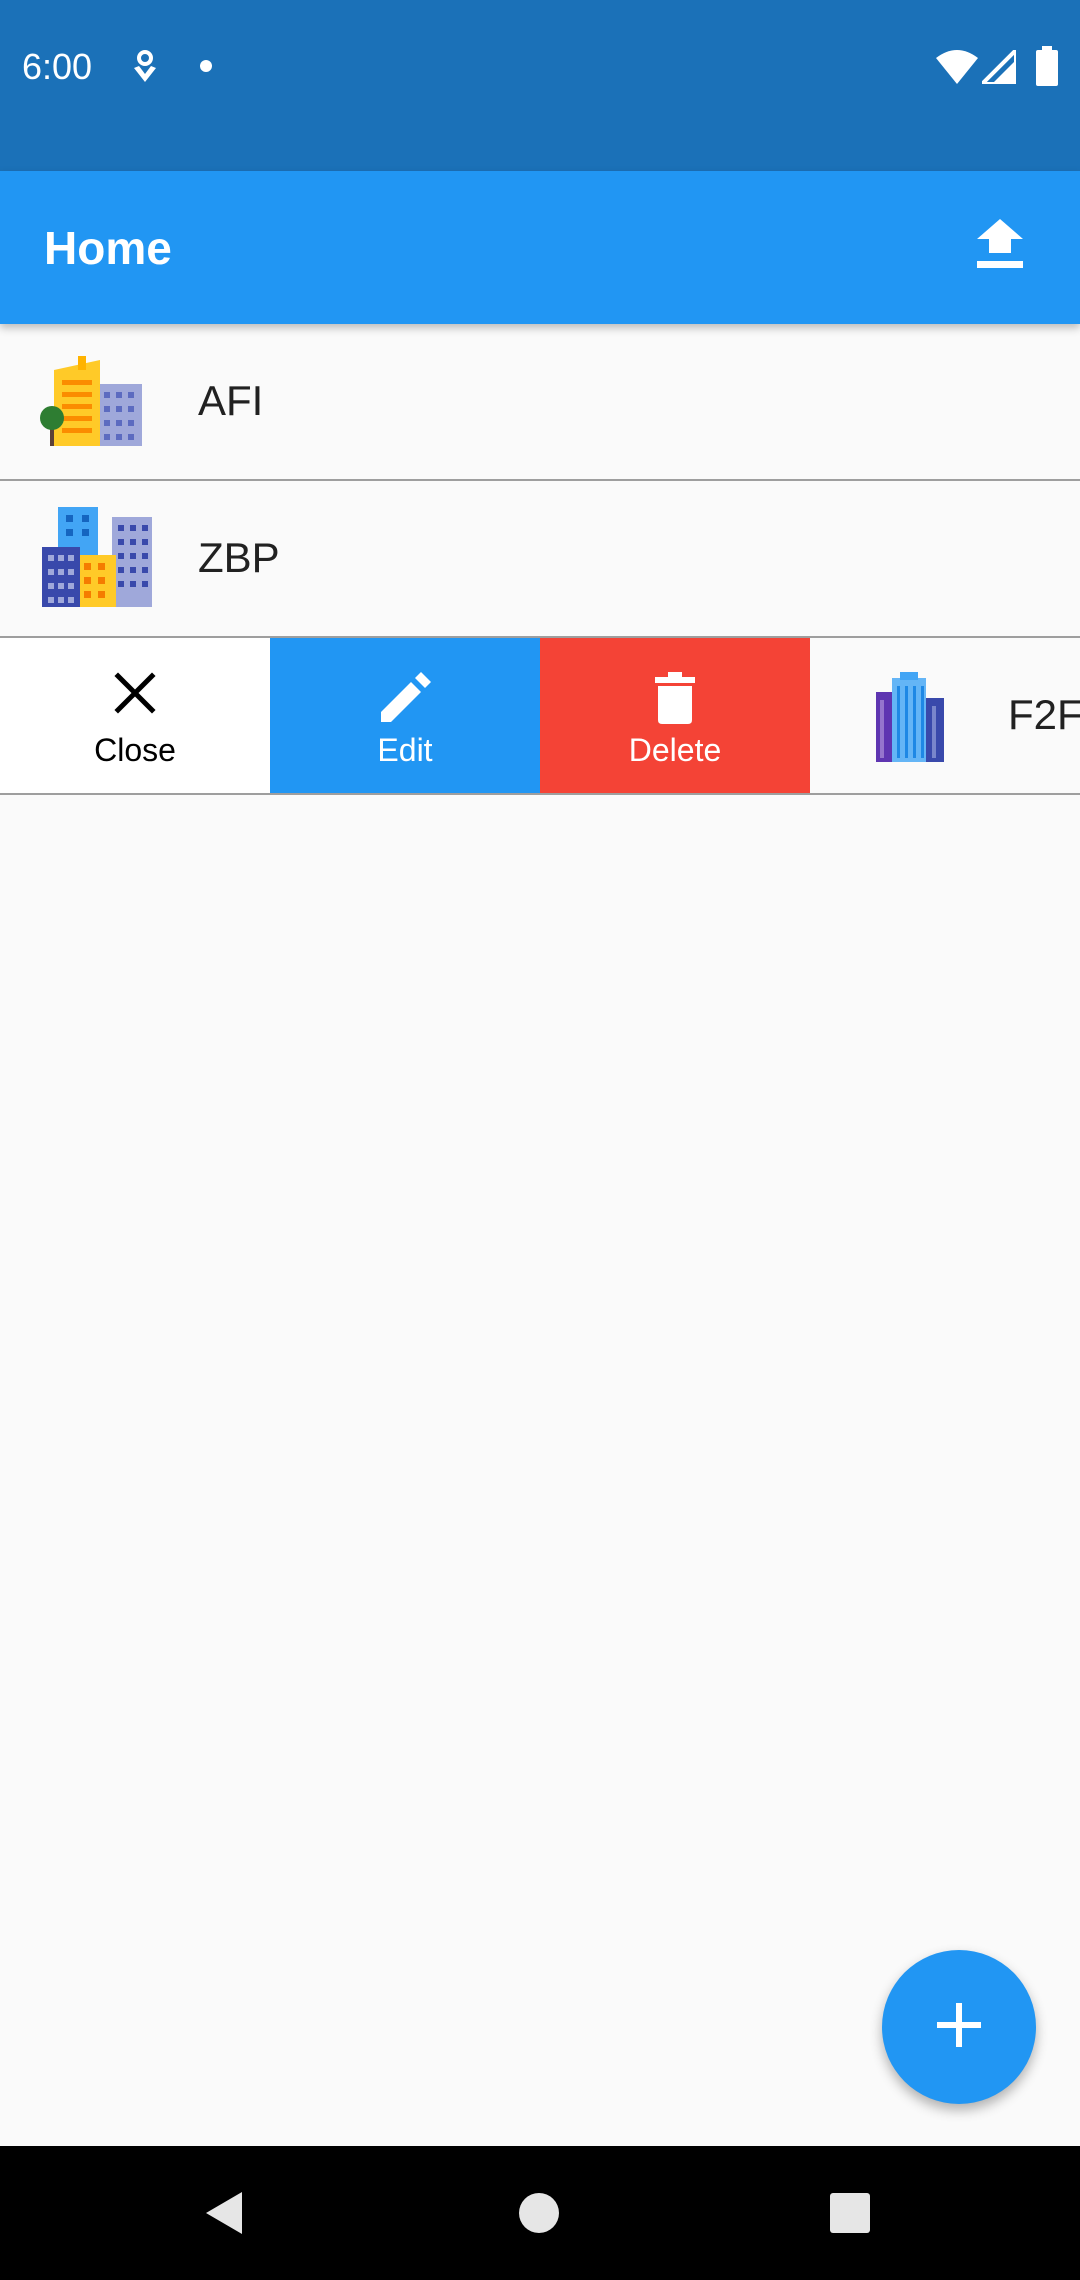 This screenshot has height=2280, width=1080. What do you see at coordinates (135, 698) in the screenshot?
I see `close-icon` at bounding box center [135, 698].